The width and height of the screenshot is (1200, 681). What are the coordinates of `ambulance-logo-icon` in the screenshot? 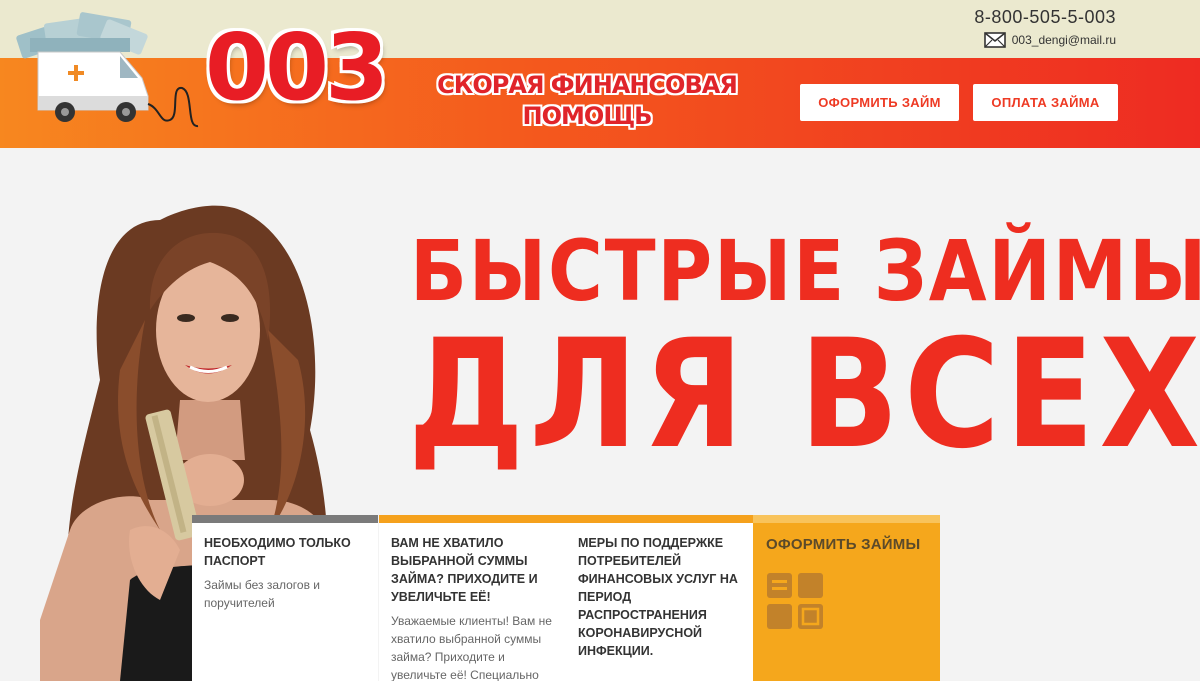 It's located at (110, 73).